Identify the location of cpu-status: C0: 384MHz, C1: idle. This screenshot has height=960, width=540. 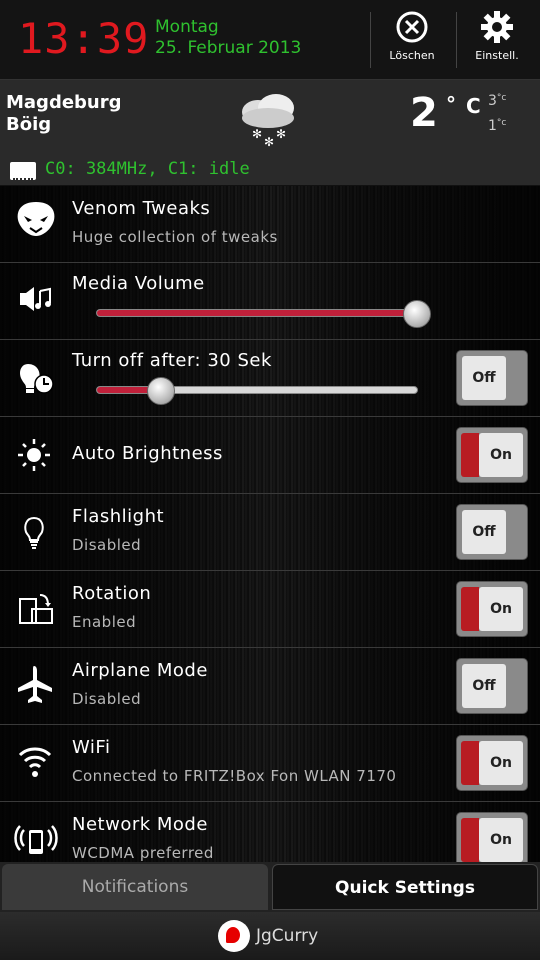
(270, 171).